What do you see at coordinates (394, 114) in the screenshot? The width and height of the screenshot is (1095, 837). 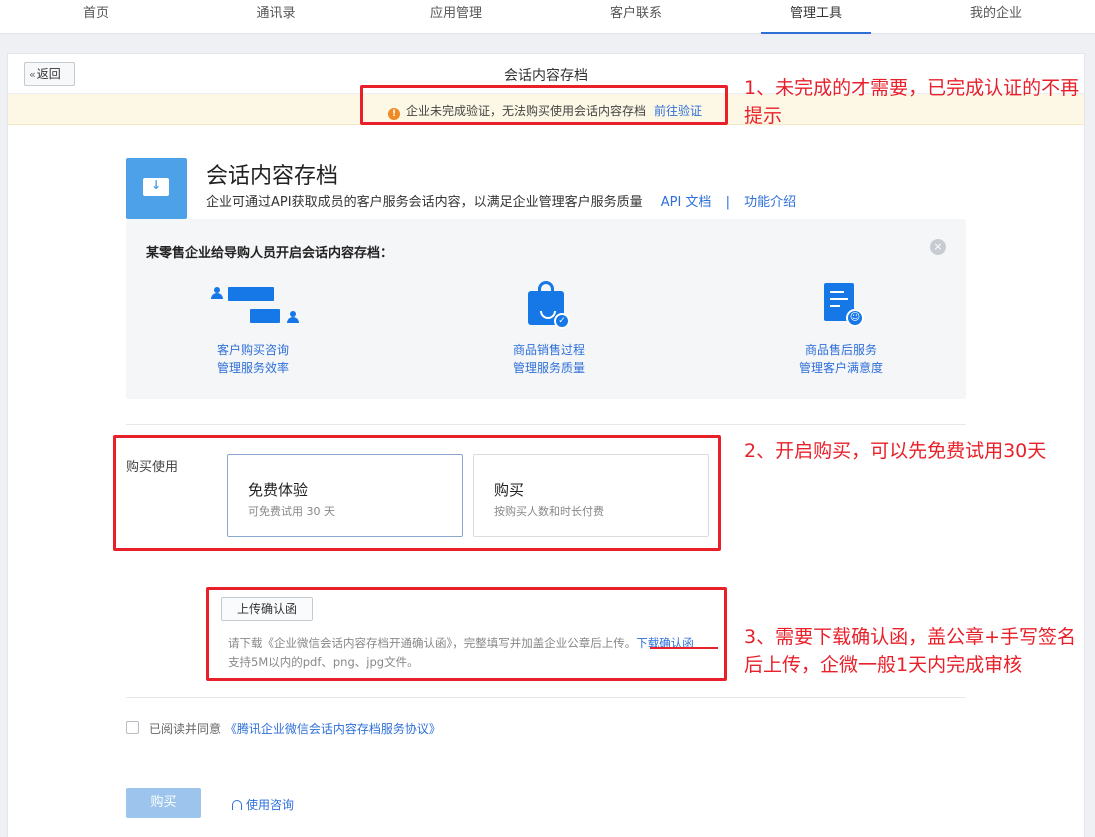 I see `warning-icon: !` at bounding box center [394, 114].